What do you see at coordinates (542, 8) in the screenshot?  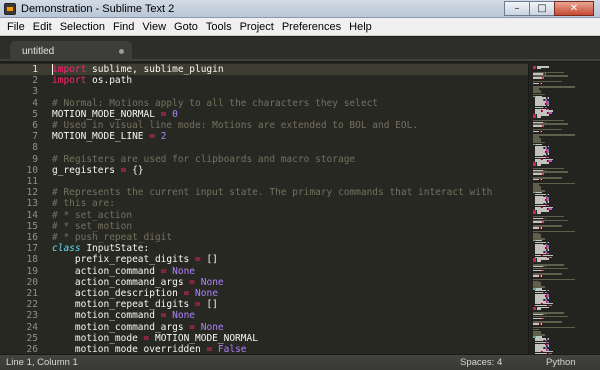 I see `maximize-button: □` at bounding box center [542, 8].